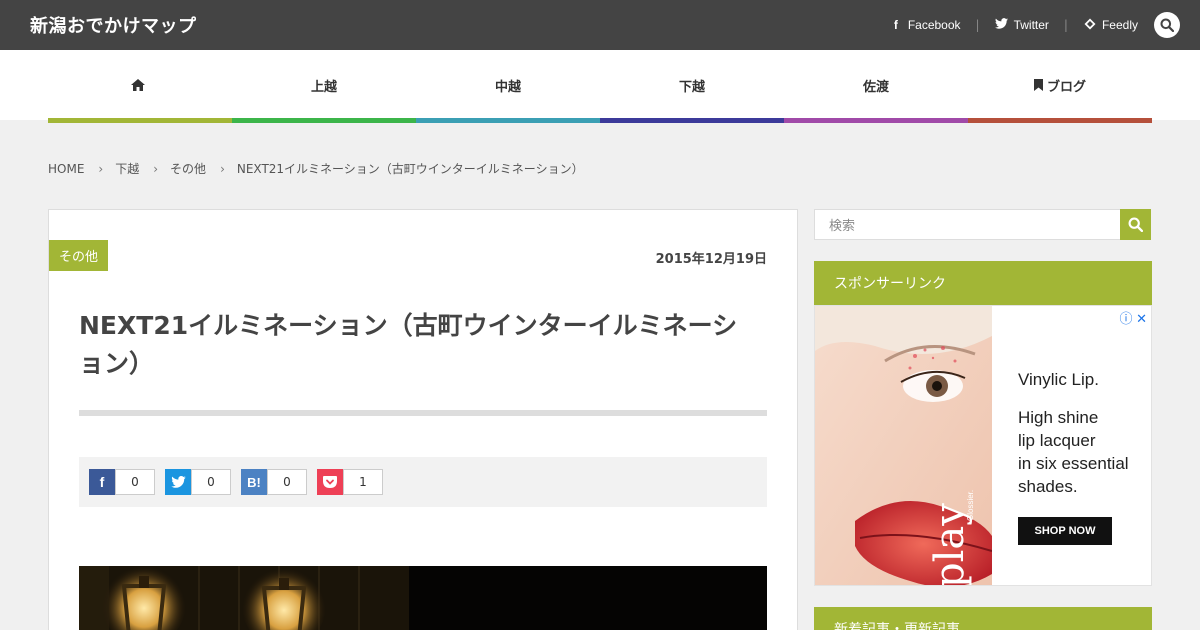  I want to click on ad-copy-line: shades., so click(1048, 486).